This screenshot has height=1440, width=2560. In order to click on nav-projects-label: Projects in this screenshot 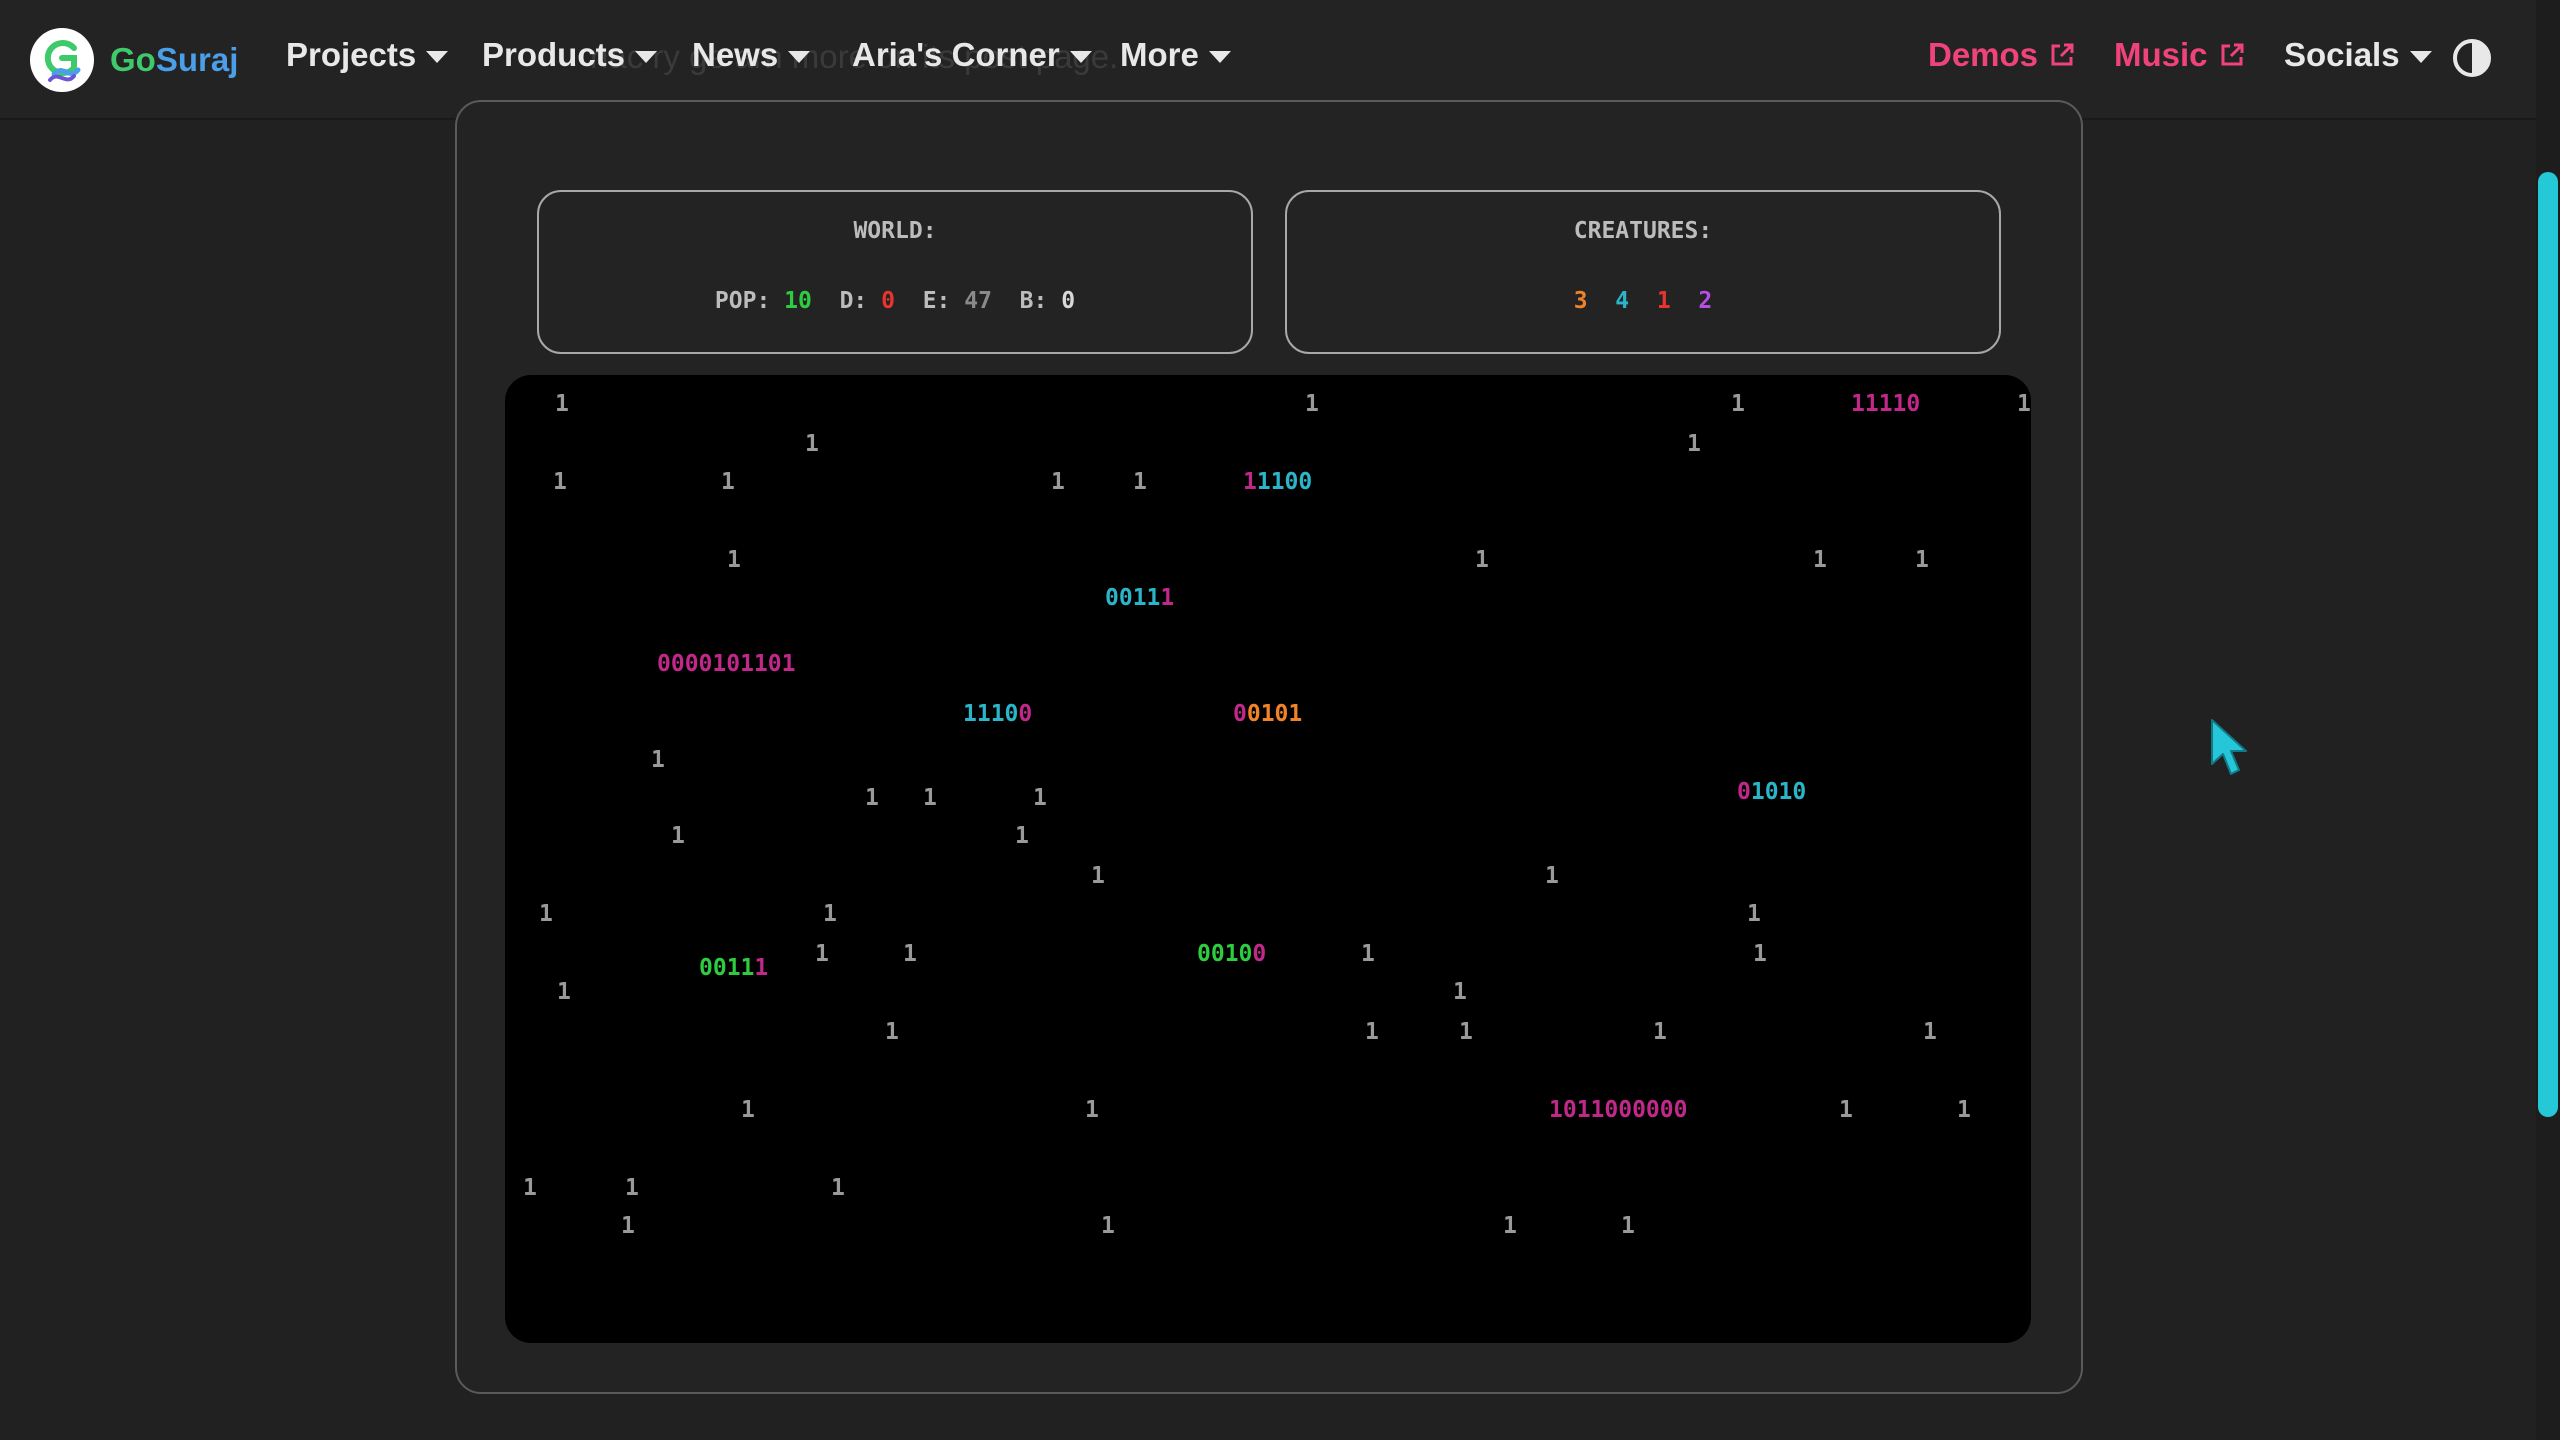, I will do `click(351, 54)`.